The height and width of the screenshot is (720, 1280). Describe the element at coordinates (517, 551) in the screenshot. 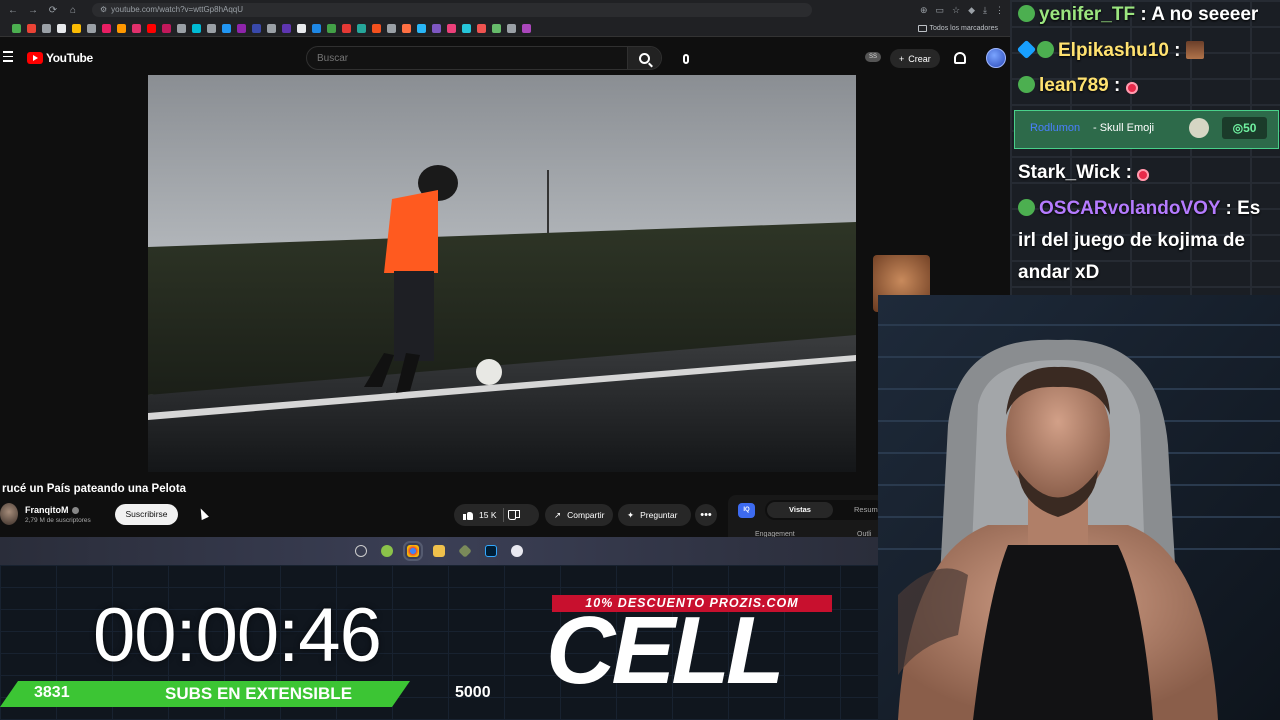

I see `app-icon` at that location.